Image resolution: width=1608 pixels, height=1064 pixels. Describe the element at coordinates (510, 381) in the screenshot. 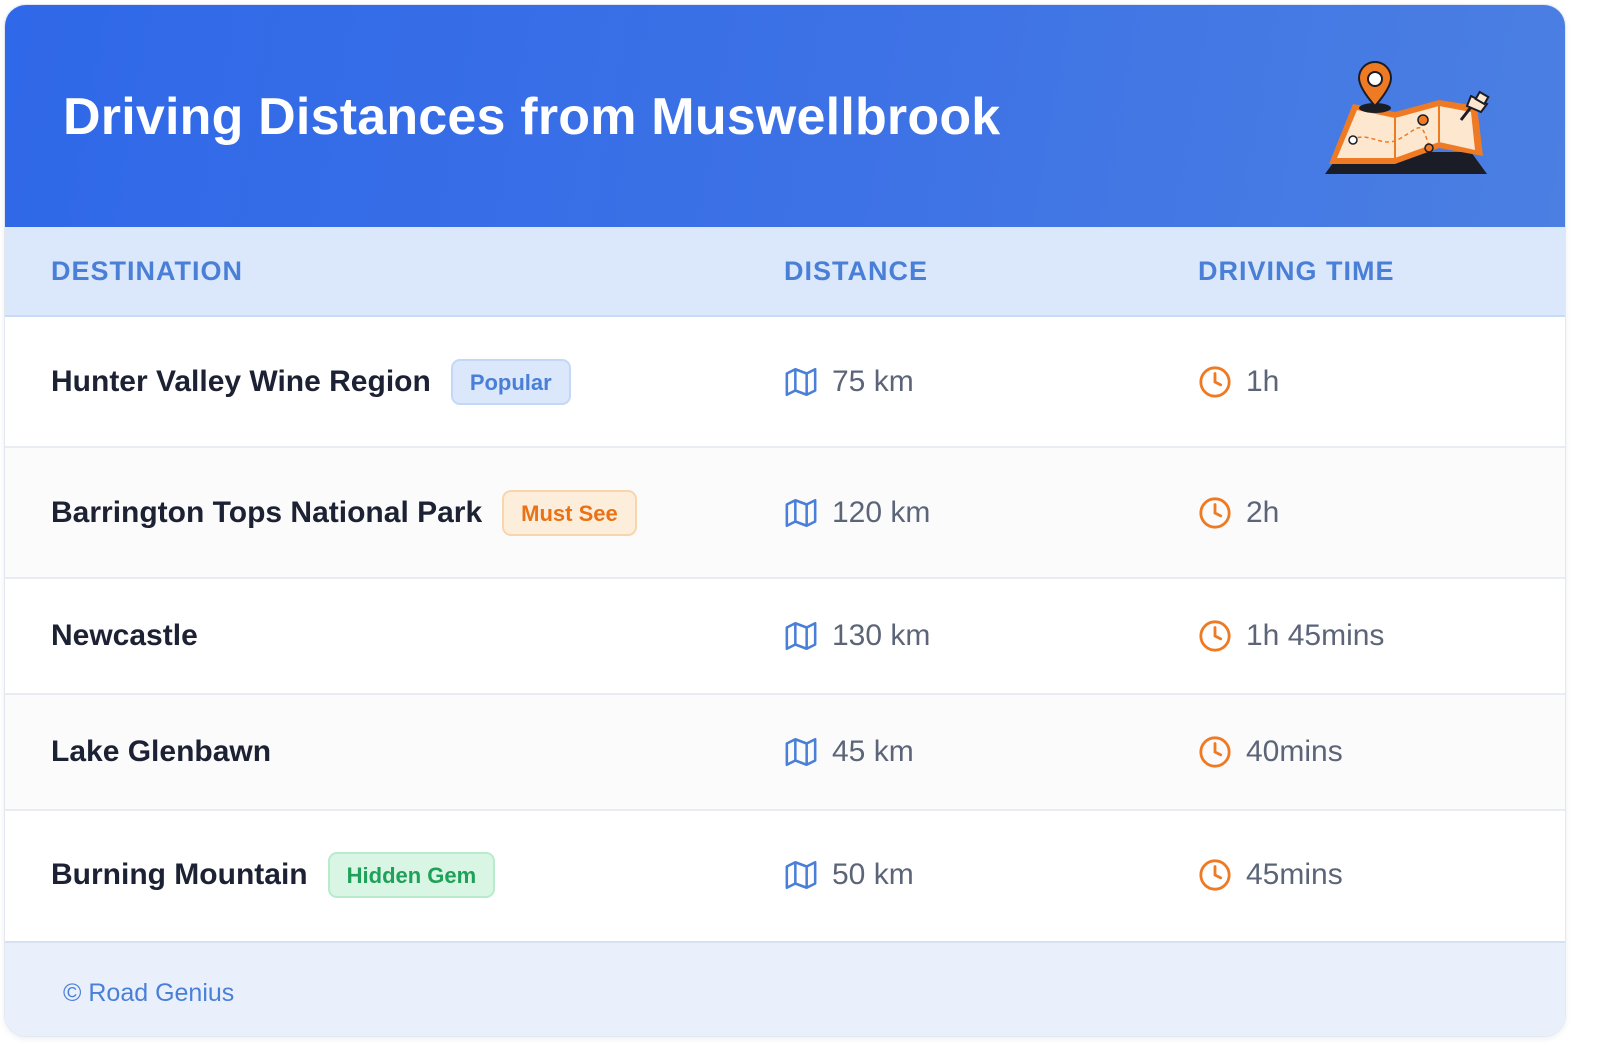

I see `status-badge: Popular` at that location.